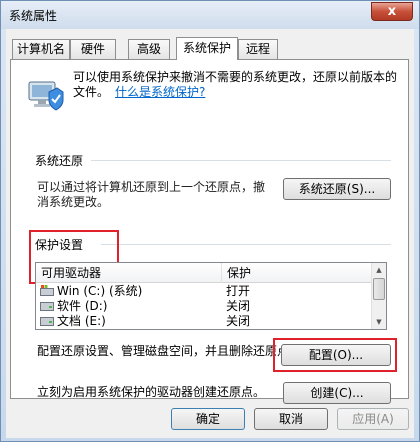 Image resolution: width=420 pixels, height=442 pixels. Describe the element at coordinates (204, 291) in the screenshot. I see `drive-row-c: Win (C:) (系统) 打开` at that location.